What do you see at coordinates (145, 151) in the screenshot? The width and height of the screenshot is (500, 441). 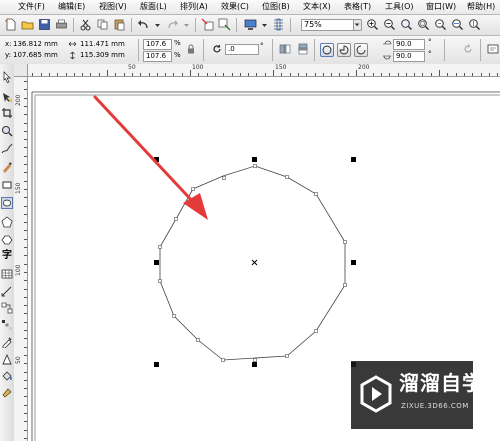 I see `annotation-arrow` at bounding box center [145, 151].